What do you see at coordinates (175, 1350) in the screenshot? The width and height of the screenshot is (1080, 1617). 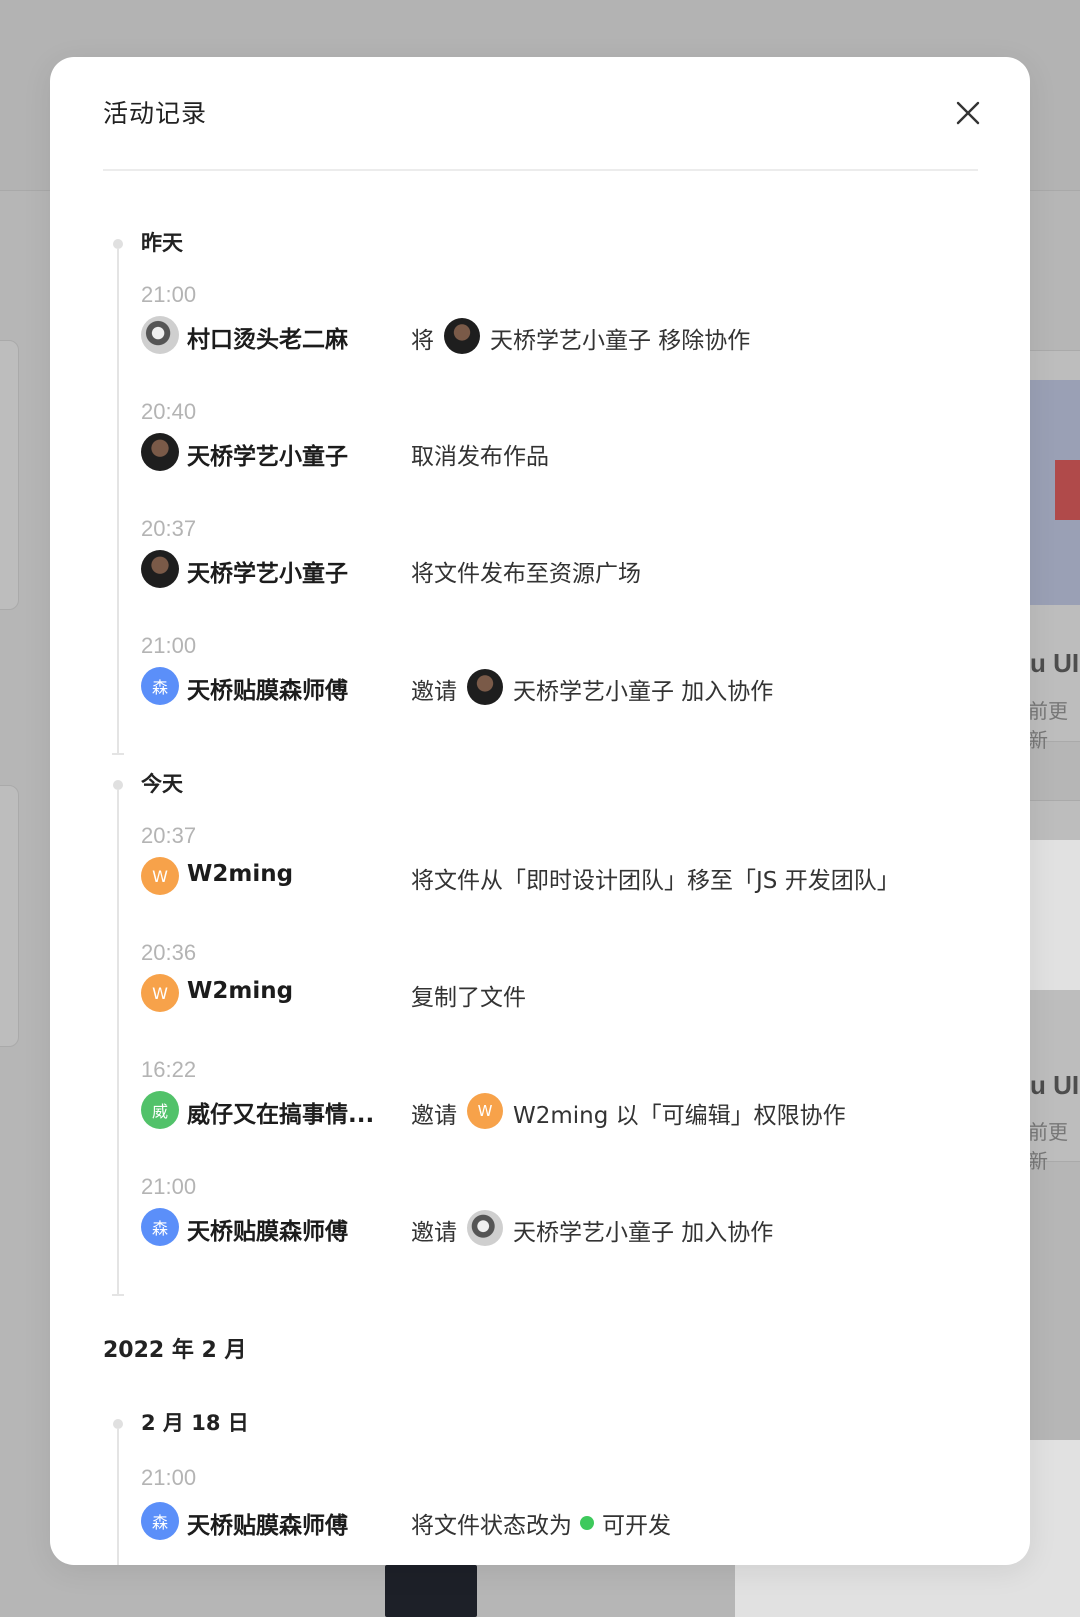 I see `month-label: 2022 年 2 月` at bounding box center [175, 1350].